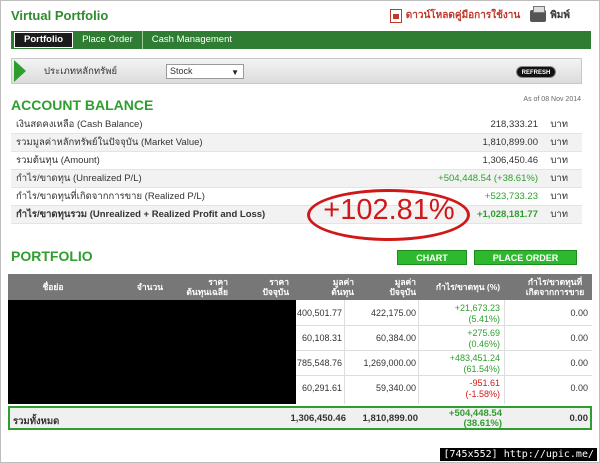  I want to click on cell-market-value: 422,175.00, so click(393, 313).